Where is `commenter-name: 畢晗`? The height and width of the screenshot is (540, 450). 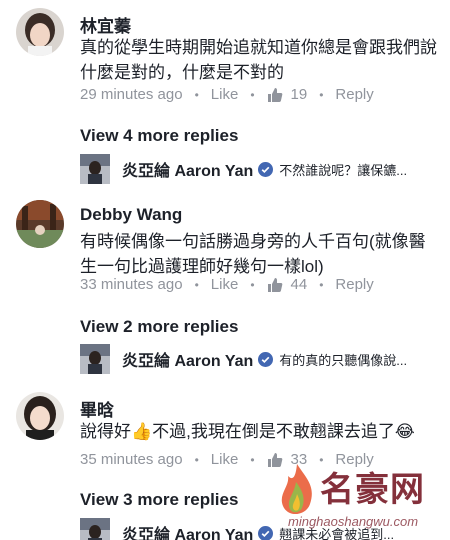
commenter-name: 畢晗 is located at coordinates (97, 408).